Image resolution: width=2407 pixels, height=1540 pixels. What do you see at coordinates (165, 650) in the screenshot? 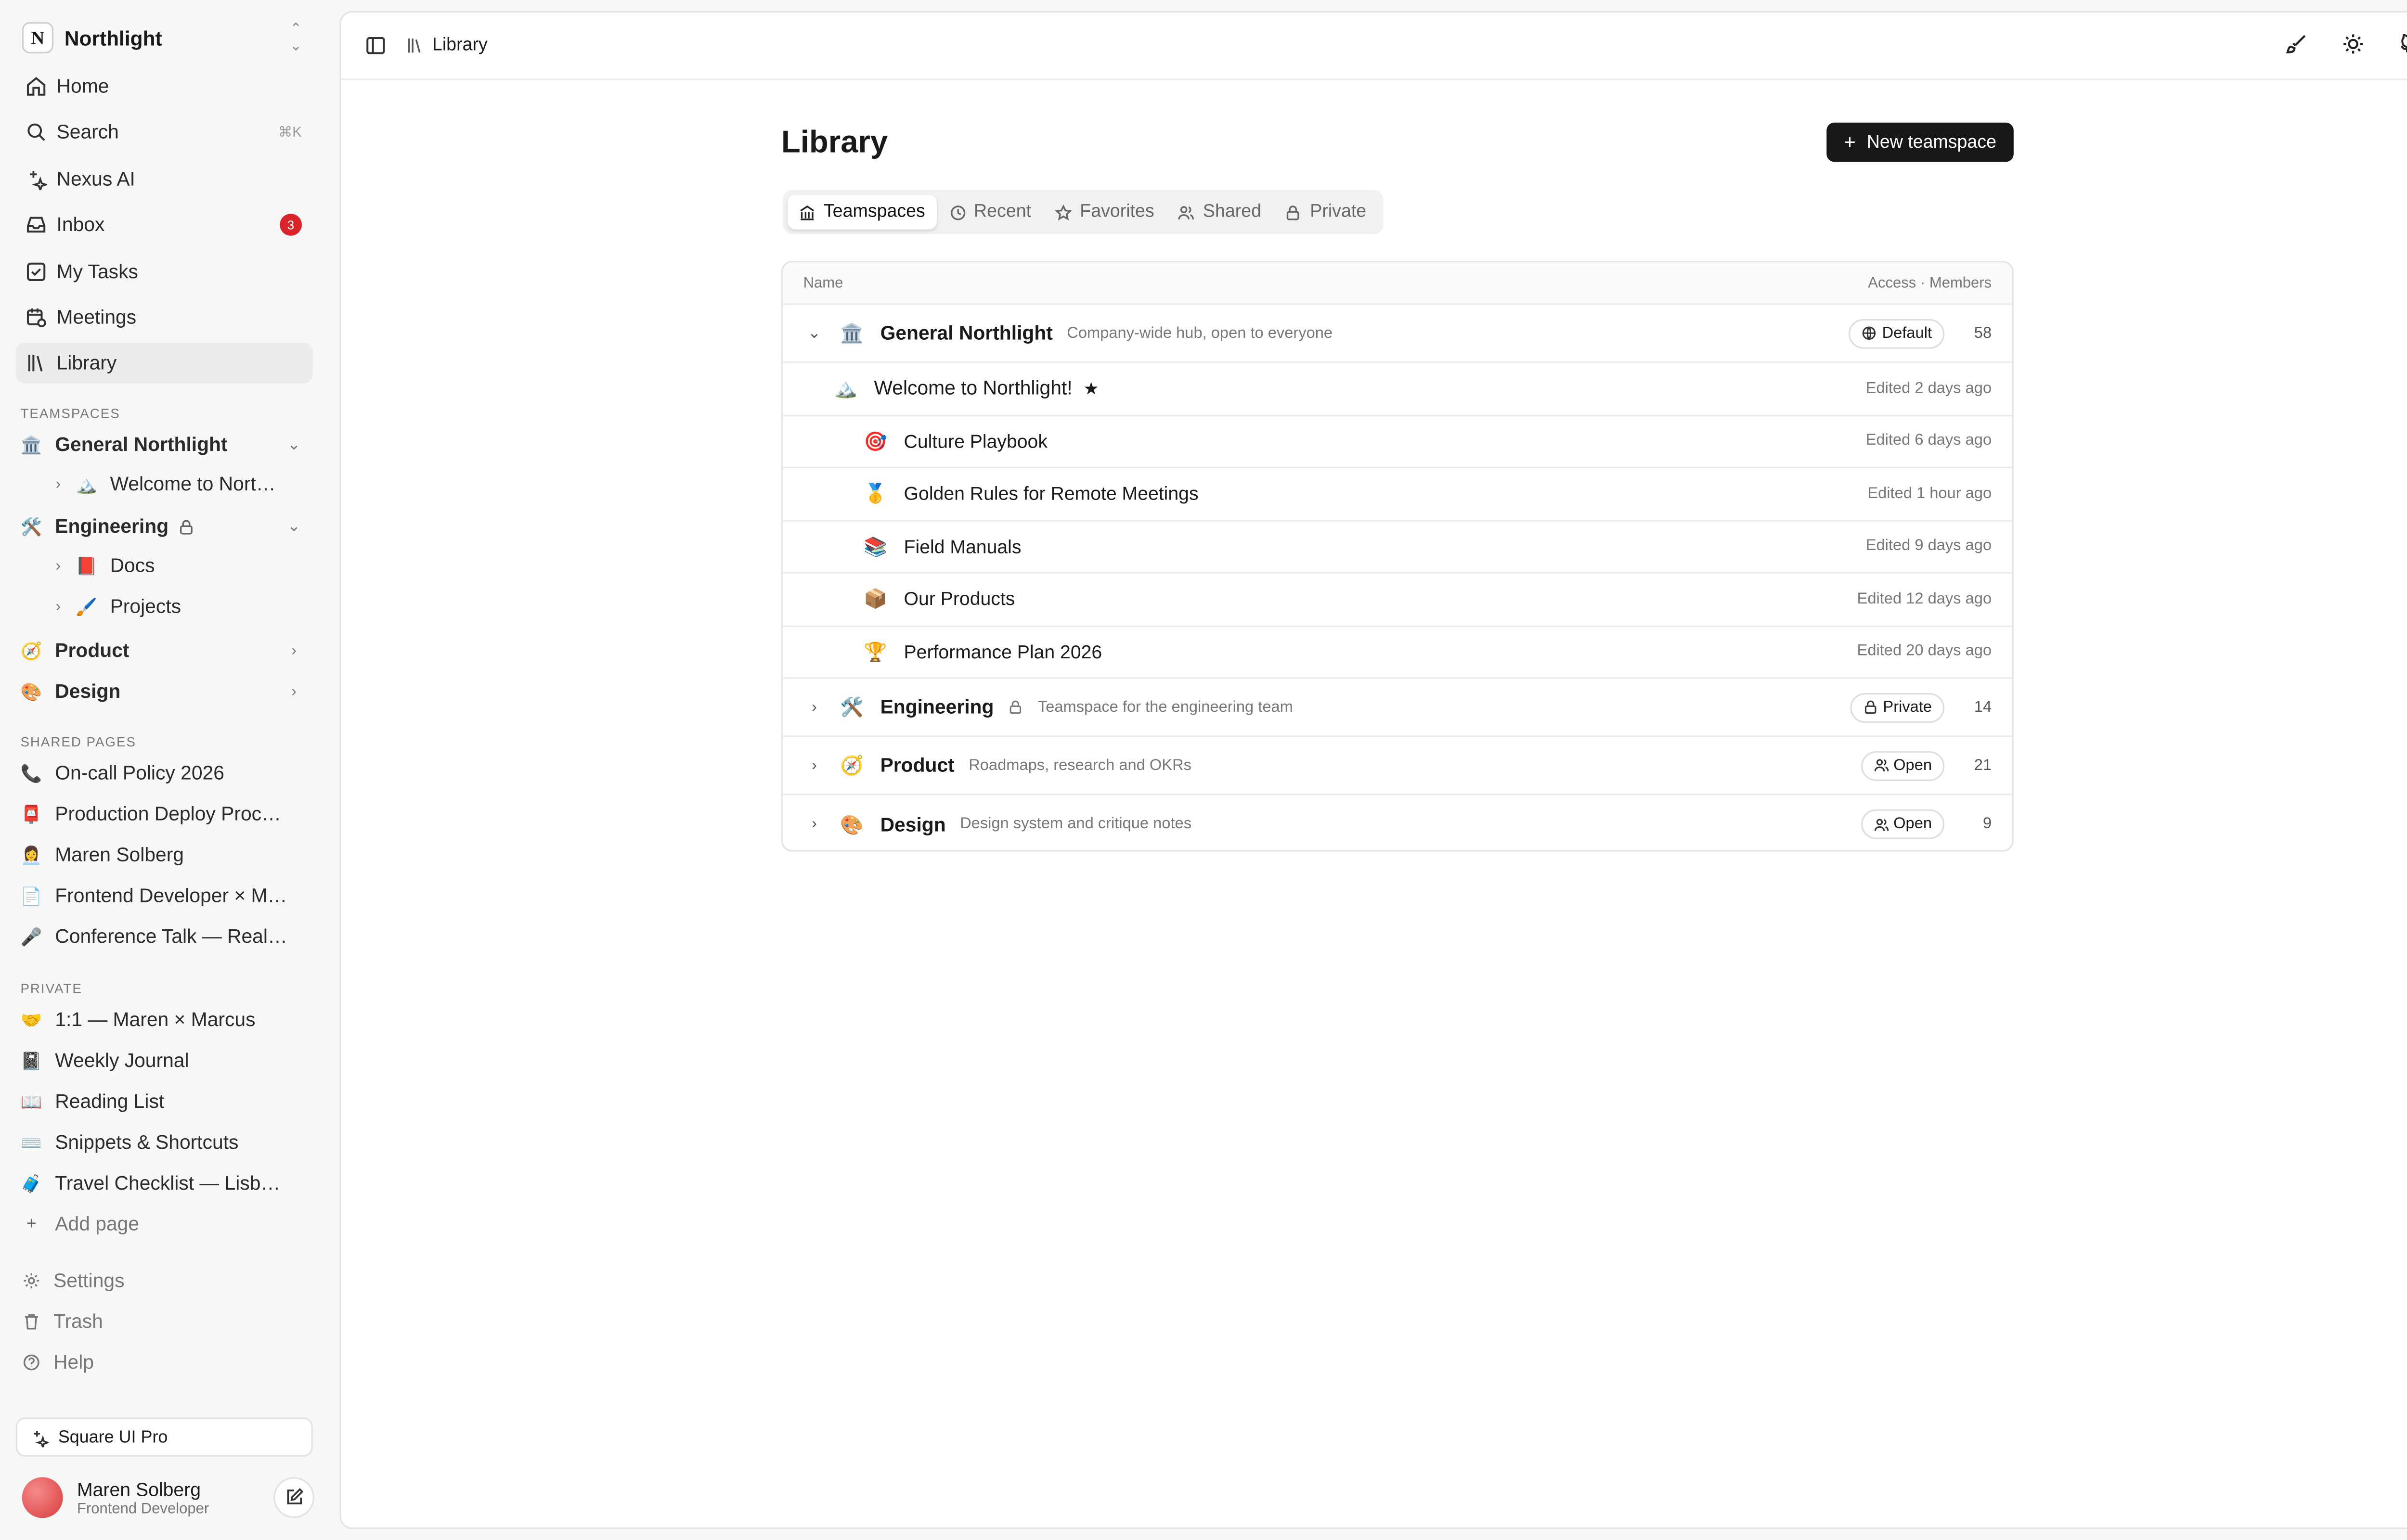
I see `sidebar-teamspace-product: 🧭 Product ›` at bounding box center [165, 650].